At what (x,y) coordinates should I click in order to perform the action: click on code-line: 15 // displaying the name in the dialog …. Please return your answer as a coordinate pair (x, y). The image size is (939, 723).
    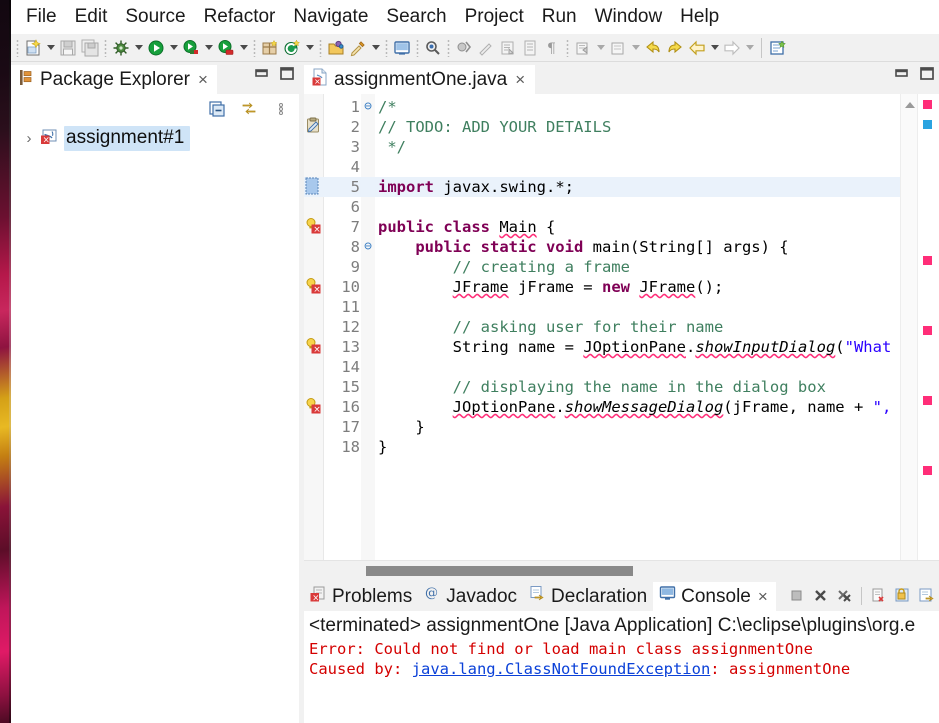
    Looking at the image, I should click on (621, 387).